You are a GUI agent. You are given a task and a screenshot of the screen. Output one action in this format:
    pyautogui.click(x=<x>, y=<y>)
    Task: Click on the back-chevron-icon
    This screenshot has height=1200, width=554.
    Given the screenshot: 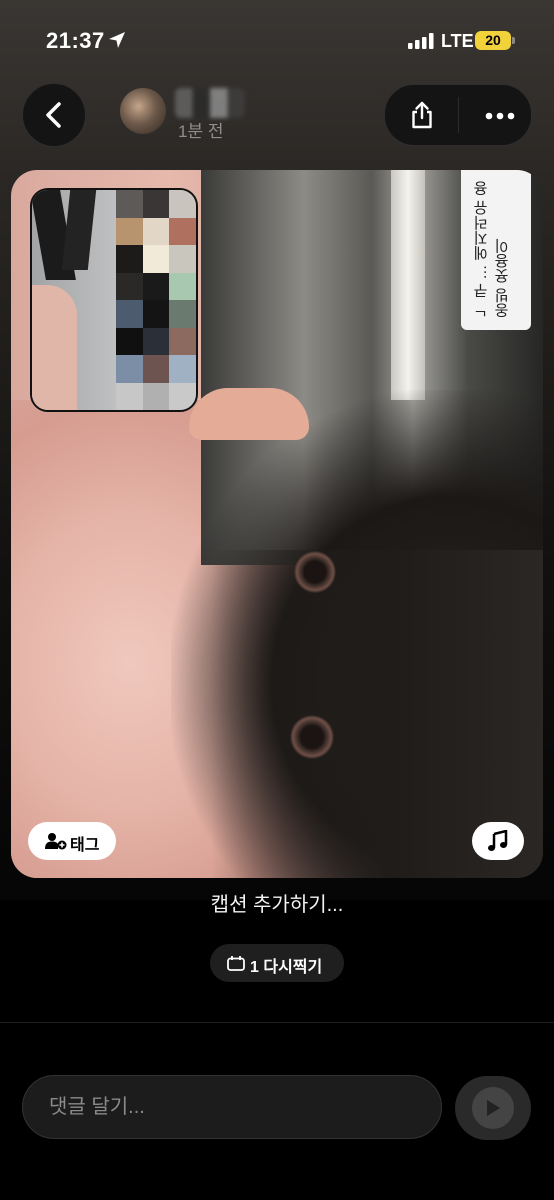 What is the action you would take?
    pyautogui.click(x=53, y=115)
    